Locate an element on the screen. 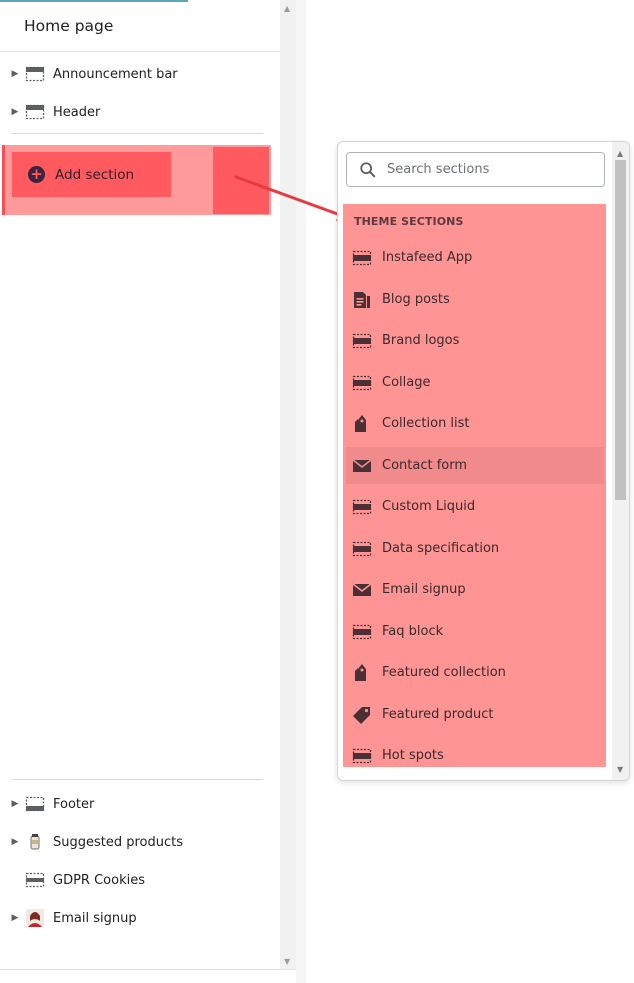 The height and width of the screenshot is (983, 634). sidebar-item-announcement-bar: ▶ Announcement bar is located at coordinates (135, 74).